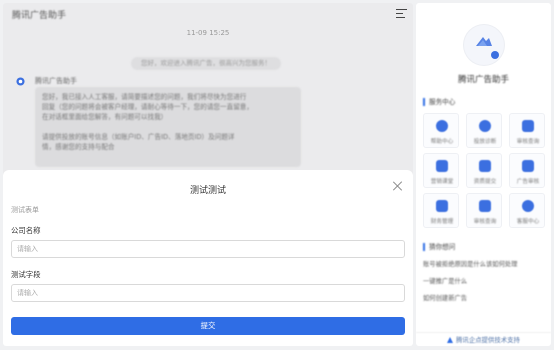 The height and width of the screenshot is (350, 554). What do you see at coordinates (147, 107) in the screenshot?
I see `bubble-line: 回复（您的问题将会被客户经理，请耐心等待一下，您的请您一直留意，` at bounding box center [147, 107].